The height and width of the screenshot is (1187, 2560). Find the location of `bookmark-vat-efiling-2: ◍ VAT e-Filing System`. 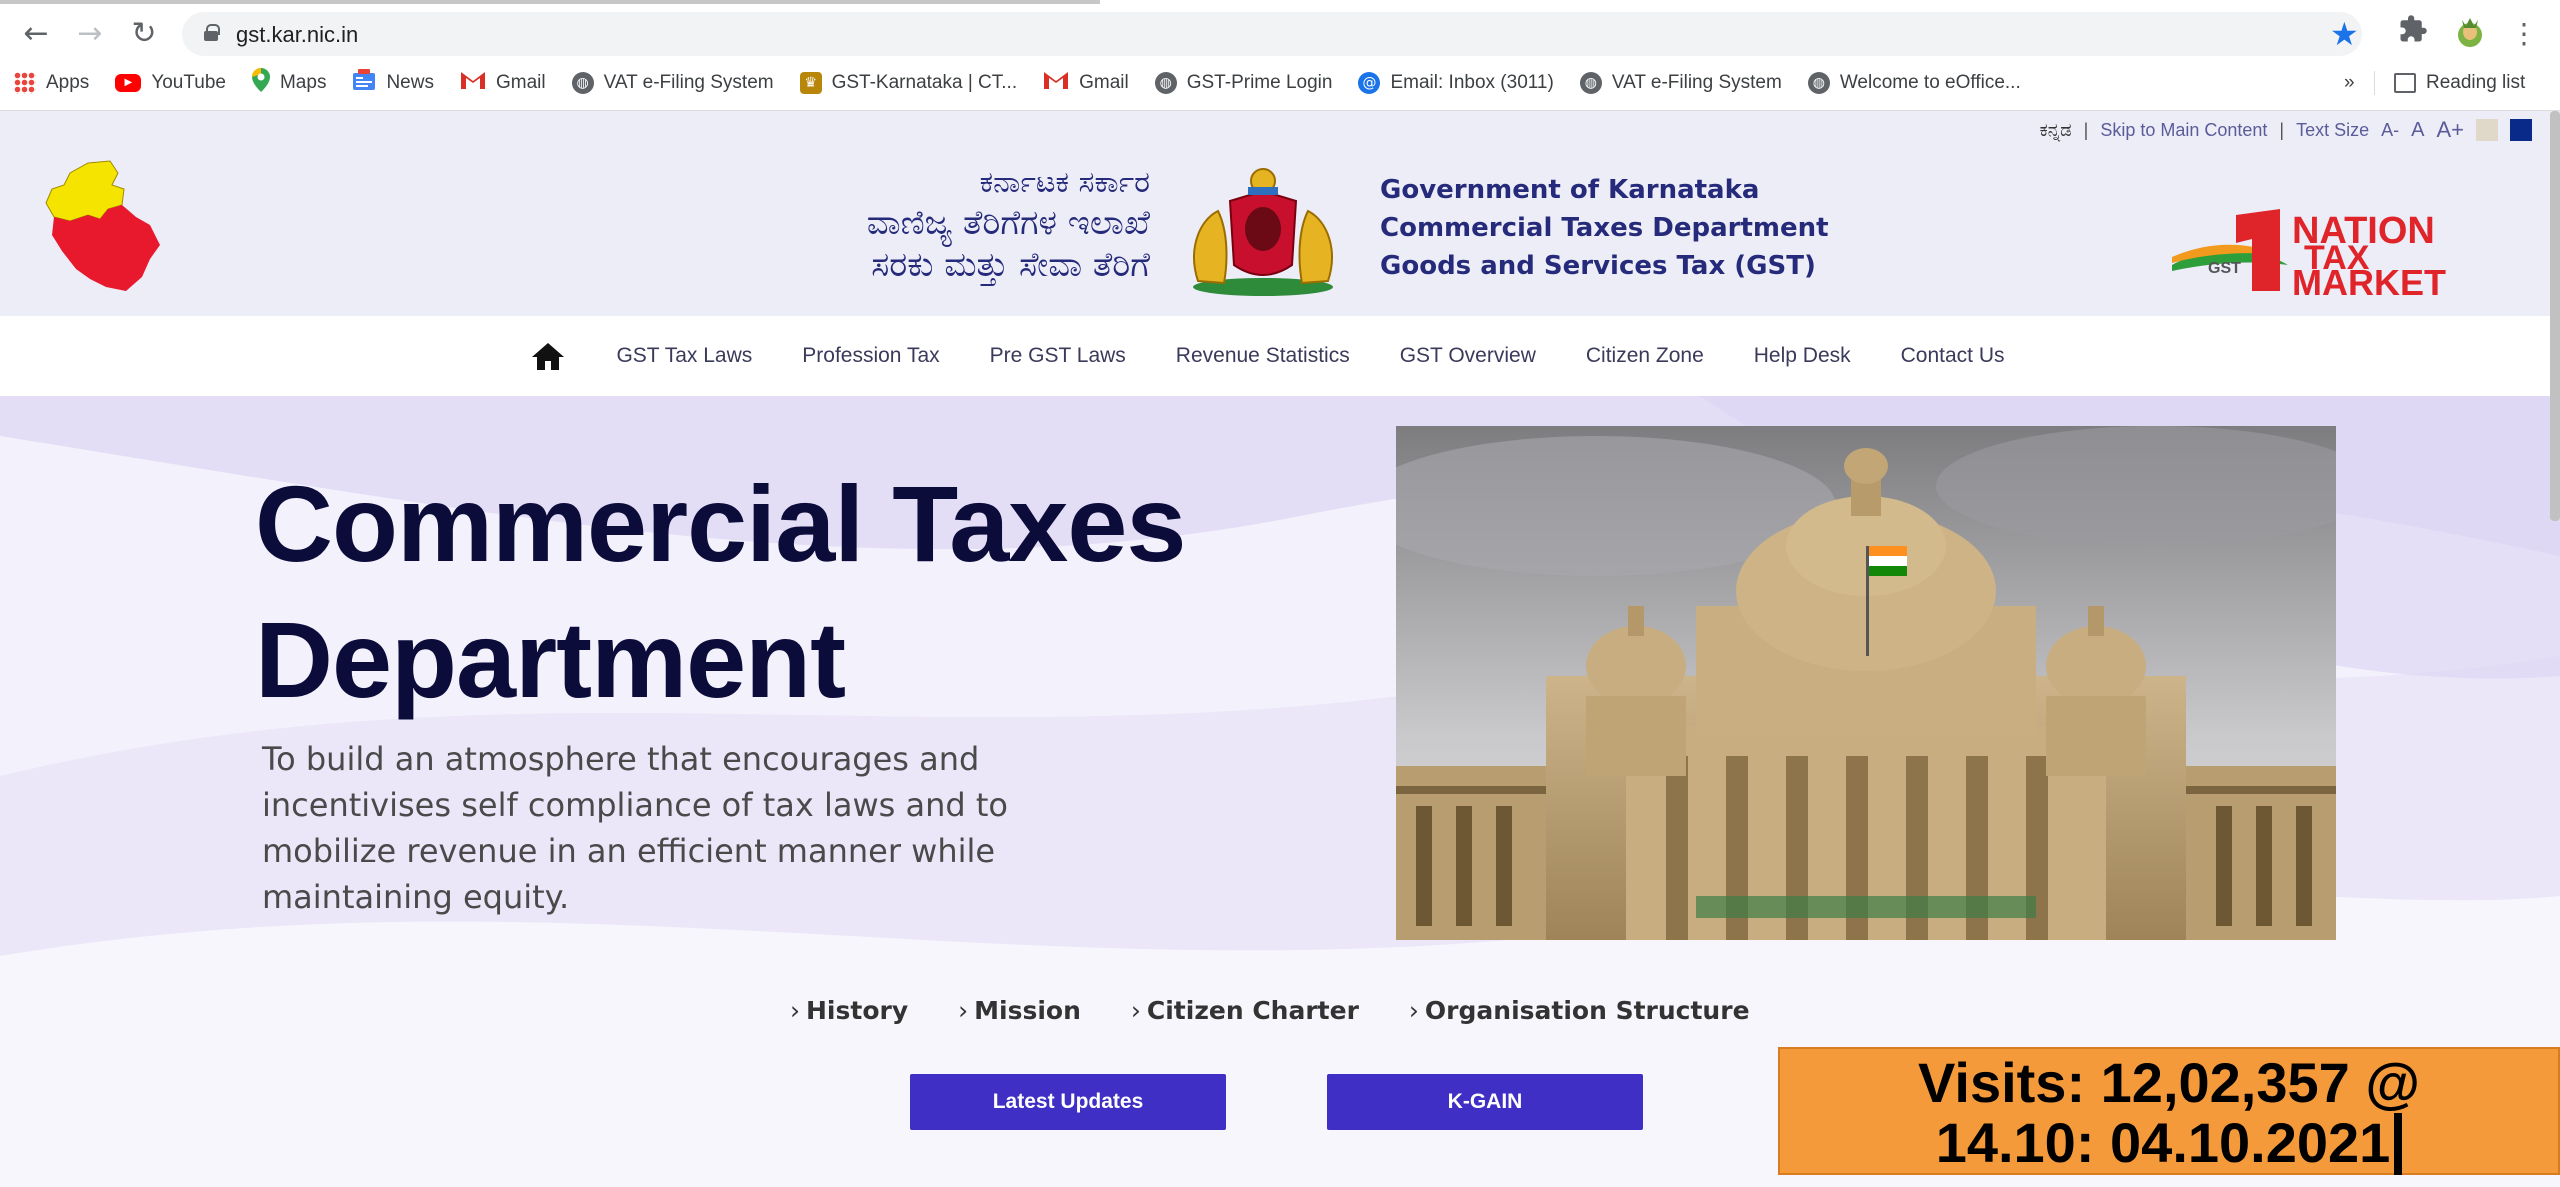

bookmark-vat-efiling-2: ◍ VAT e-Filing System is located at coordinates (1680, 83).